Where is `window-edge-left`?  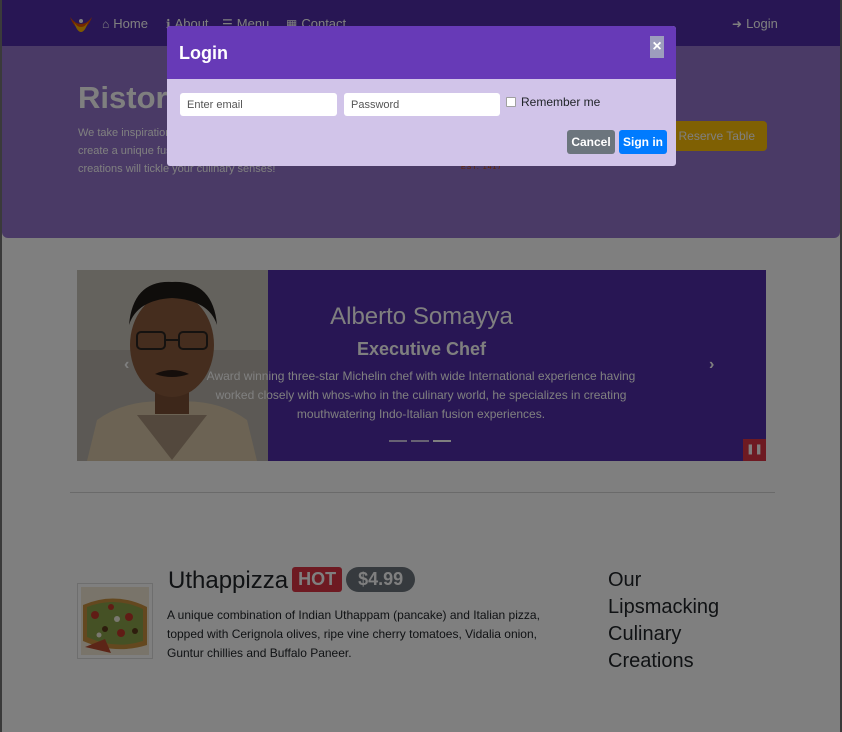
window-edge-left is located at coordinates (1, 366).